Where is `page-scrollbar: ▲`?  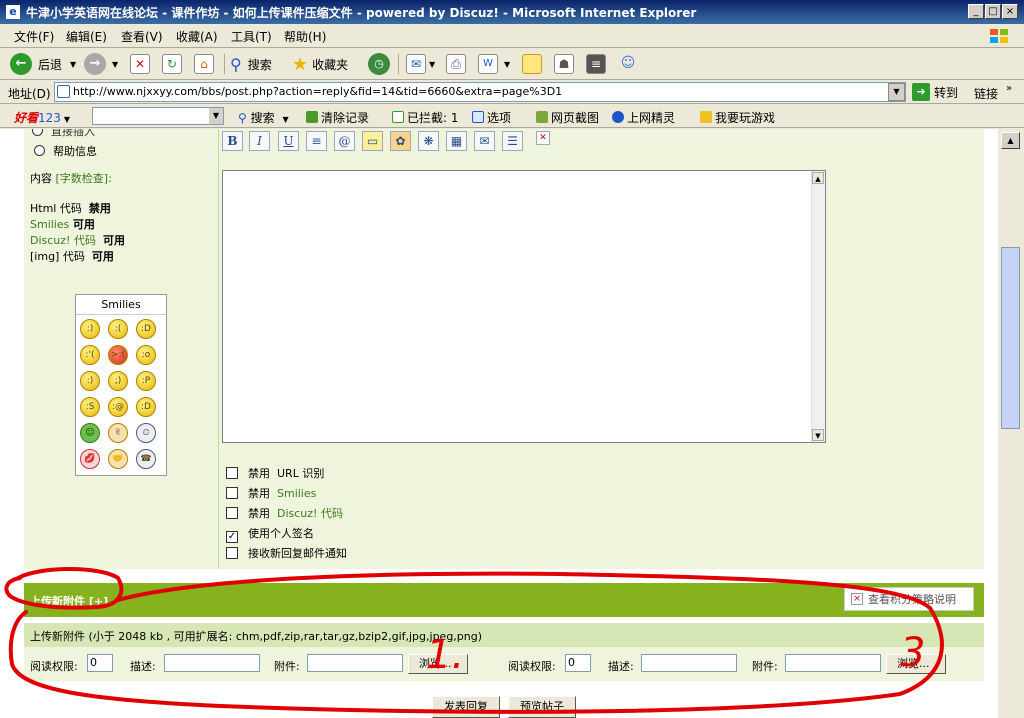 page-scrollbar: ▲ is located at coordinates (1011, 423).